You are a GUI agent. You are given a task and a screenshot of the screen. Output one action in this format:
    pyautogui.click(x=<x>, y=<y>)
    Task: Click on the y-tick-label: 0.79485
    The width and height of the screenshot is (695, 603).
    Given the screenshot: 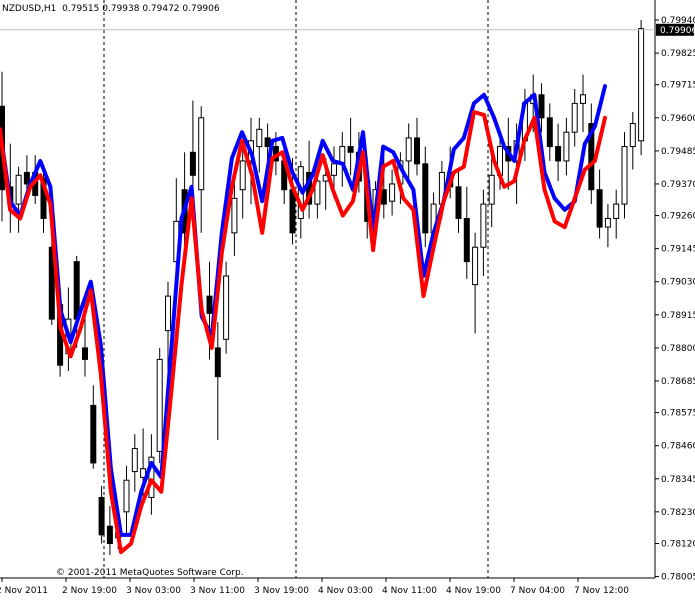 What is the action you would take?
    pyautogui.click(x=678, y=152)
    